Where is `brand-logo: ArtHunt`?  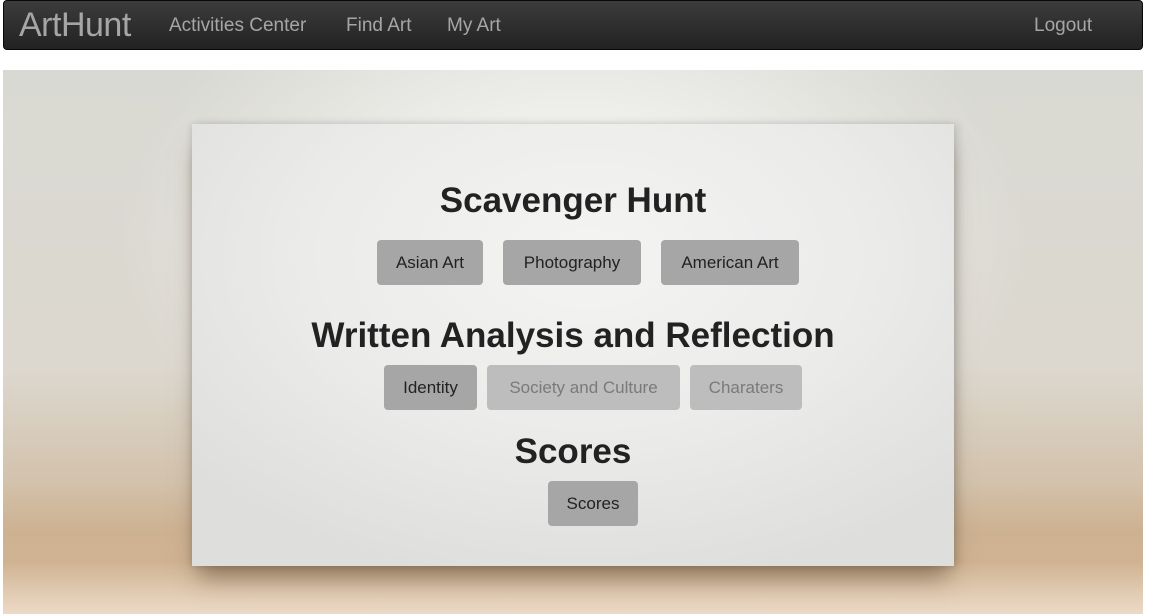 brand-logo: ArtHunt is located at coordinates (75, 25).